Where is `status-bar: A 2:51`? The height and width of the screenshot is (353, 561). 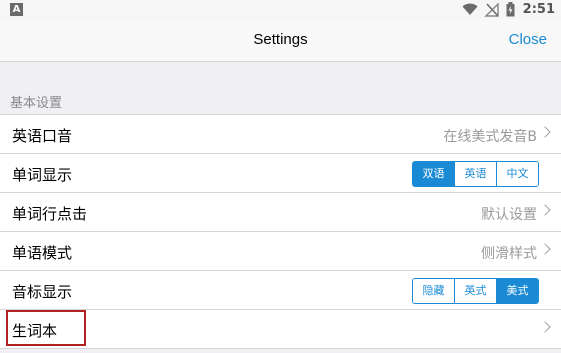
status-bar: A 2:51 is located at coordinates (280, 9).